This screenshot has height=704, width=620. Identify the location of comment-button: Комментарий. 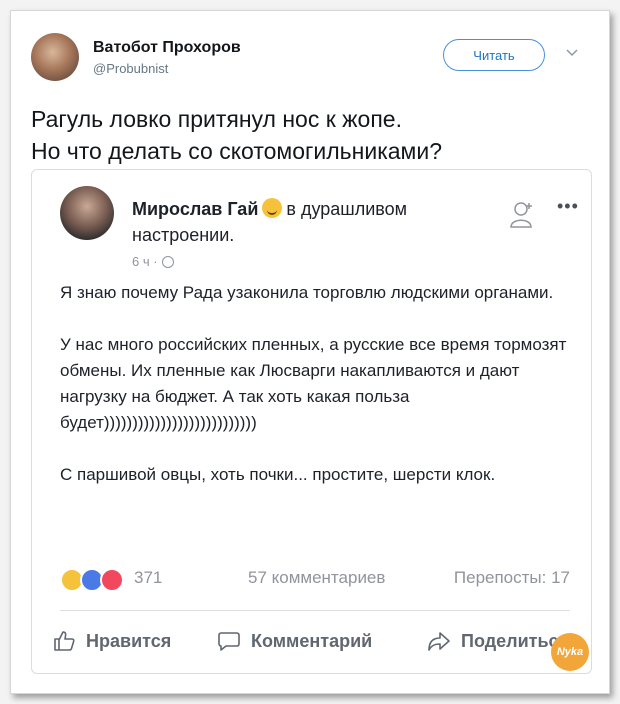
(294, 641).